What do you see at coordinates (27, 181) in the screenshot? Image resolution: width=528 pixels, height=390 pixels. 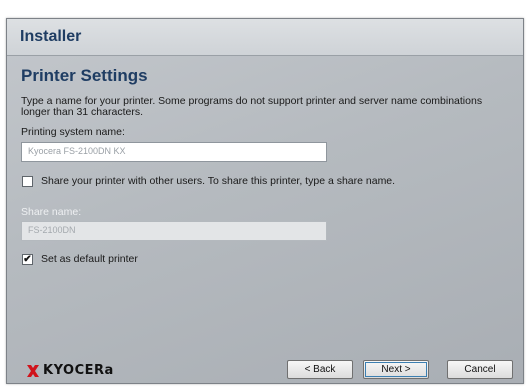 I see `share-printer-checkbox` at bounding box center [27, 181].